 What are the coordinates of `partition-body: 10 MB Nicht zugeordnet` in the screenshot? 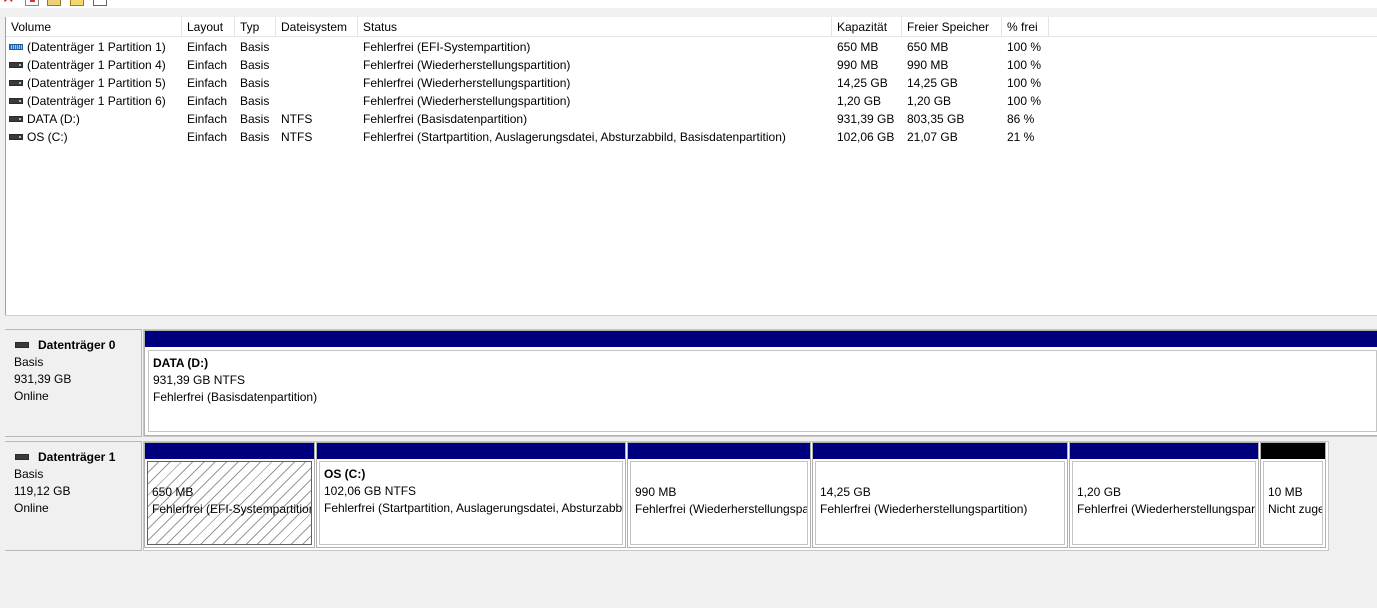 It's located at (1293, 503).